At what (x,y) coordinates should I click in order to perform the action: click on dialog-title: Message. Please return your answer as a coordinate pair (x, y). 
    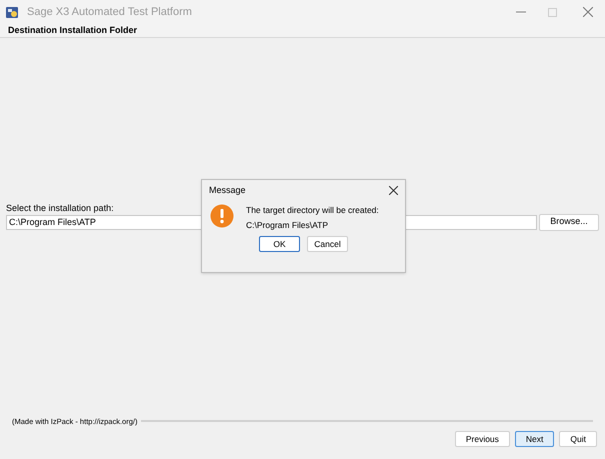
    Looking at the image, I should click on (227, 190).